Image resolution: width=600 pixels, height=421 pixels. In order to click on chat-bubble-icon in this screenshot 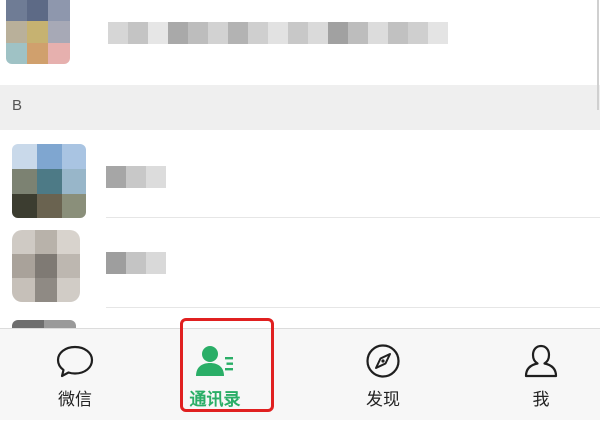, I will do `click(75, 361)`.